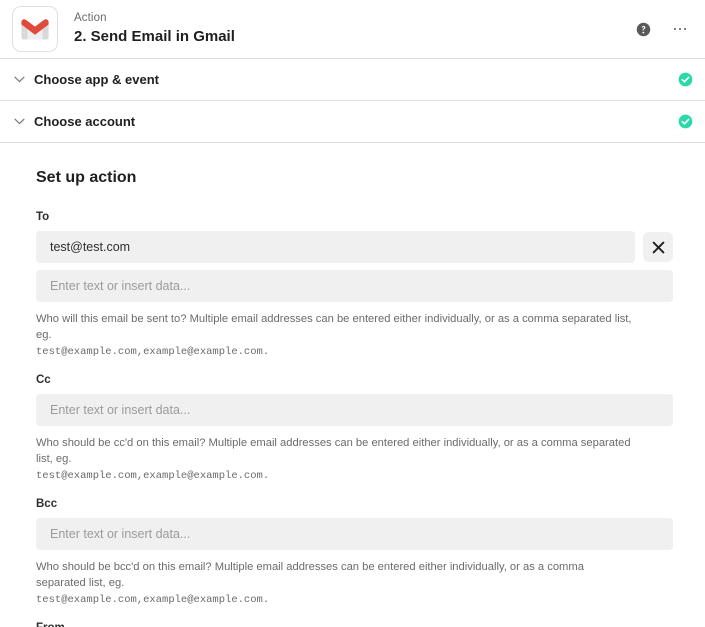 The image size is (705, 627). I want to click on more-options-button, so click(680, 29).